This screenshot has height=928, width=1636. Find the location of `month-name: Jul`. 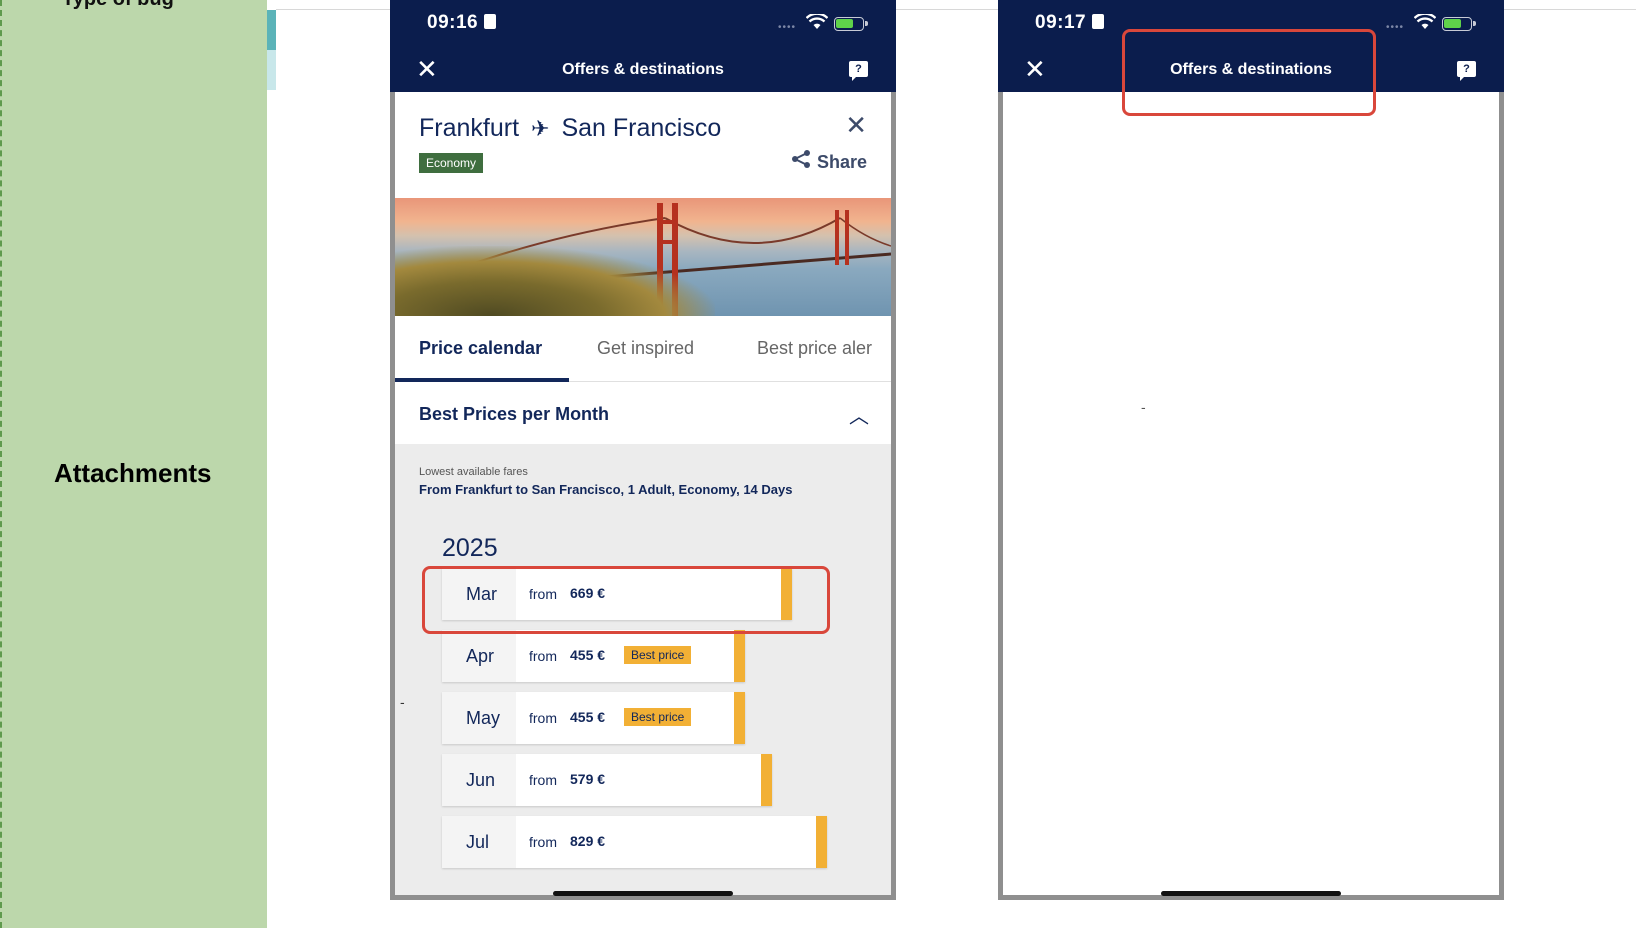

month-name: Jul is located at coordinates (479, 842).